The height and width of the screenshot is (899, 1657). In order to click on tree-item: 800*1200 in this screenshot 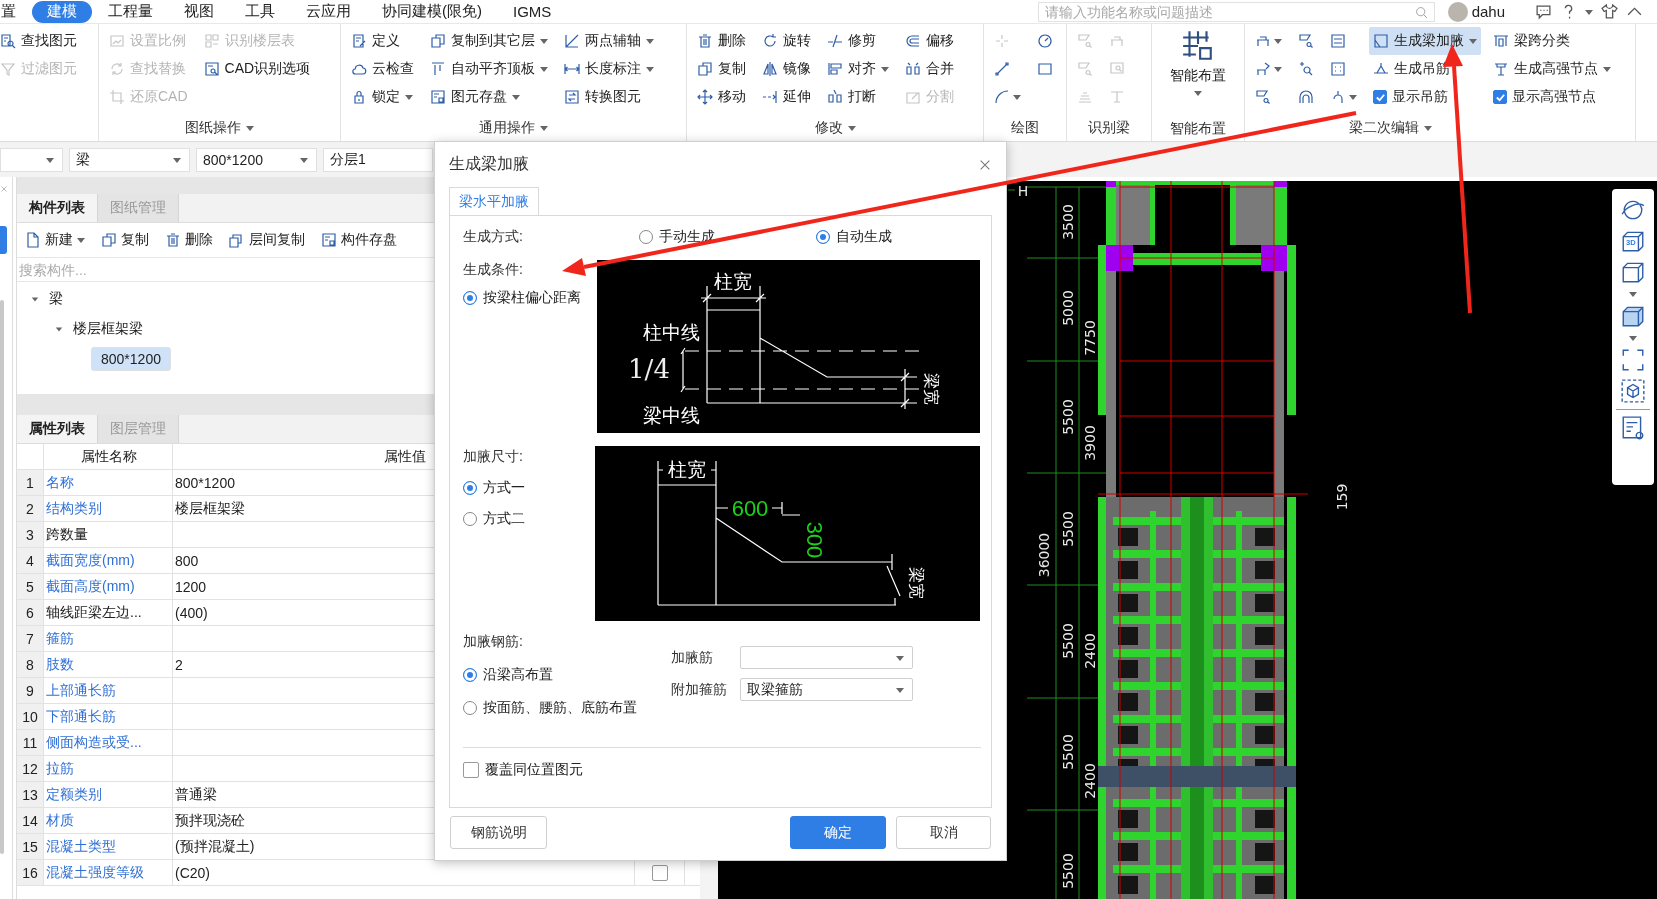, I will do `click(131, 359)`.